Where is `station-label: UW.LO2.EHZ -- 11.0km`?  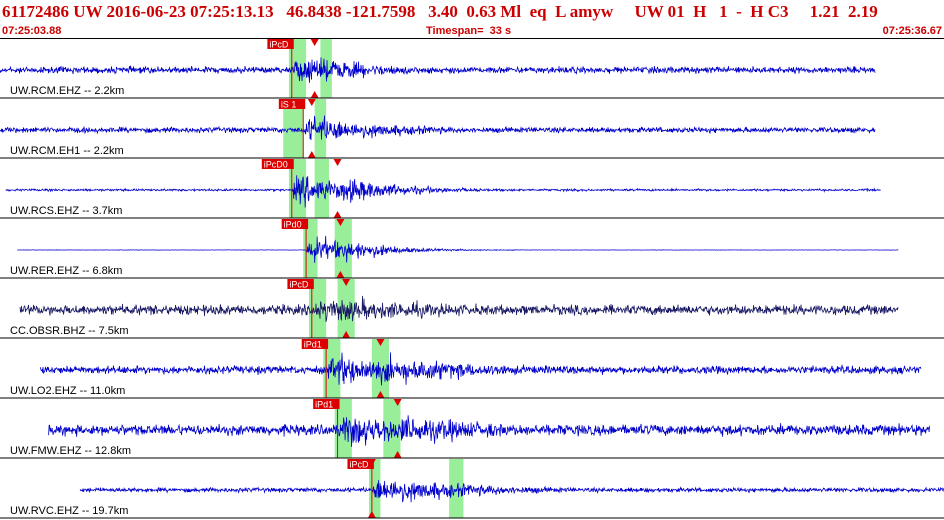 station-label: UW.LO2.EHZ -- 11.0km is located at coordinates (67, 391).